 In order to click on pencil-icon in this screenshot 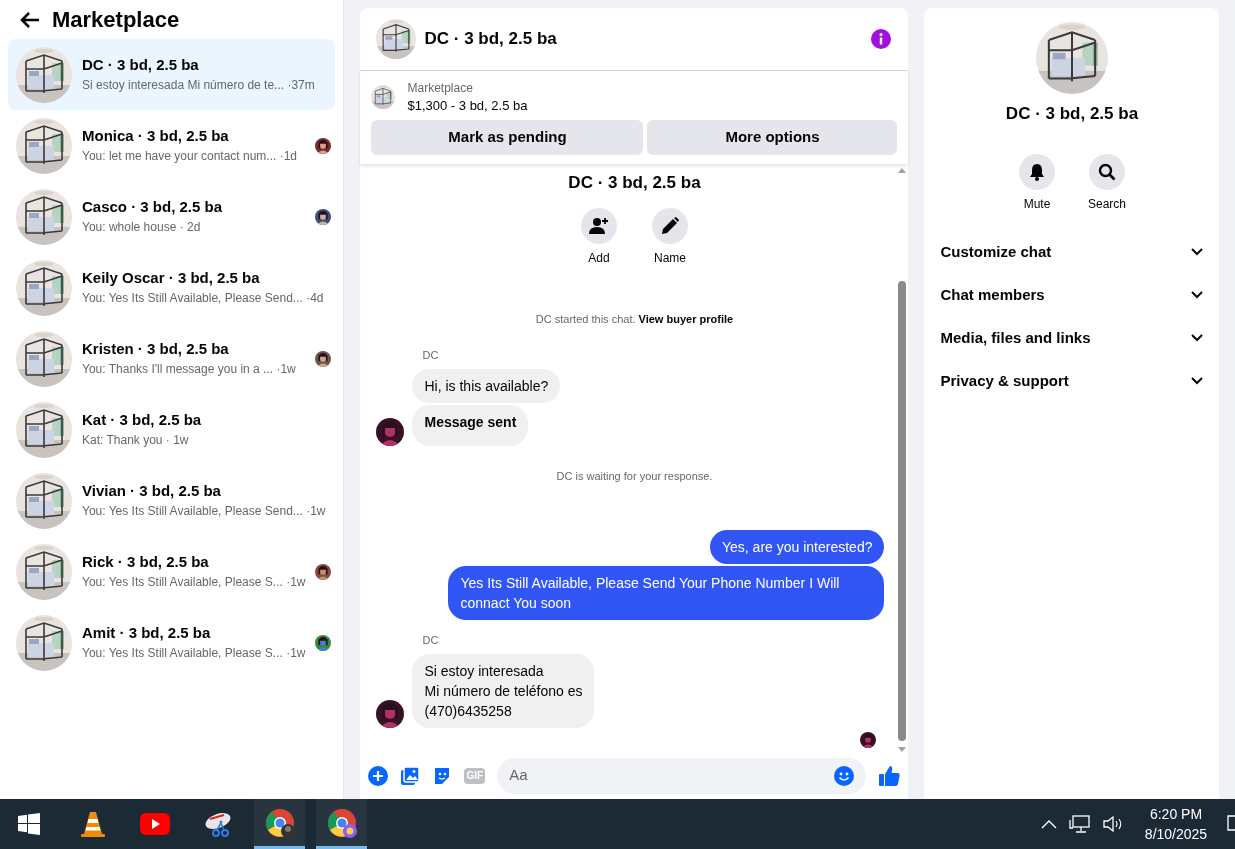, I will do `click(670, 225)`.